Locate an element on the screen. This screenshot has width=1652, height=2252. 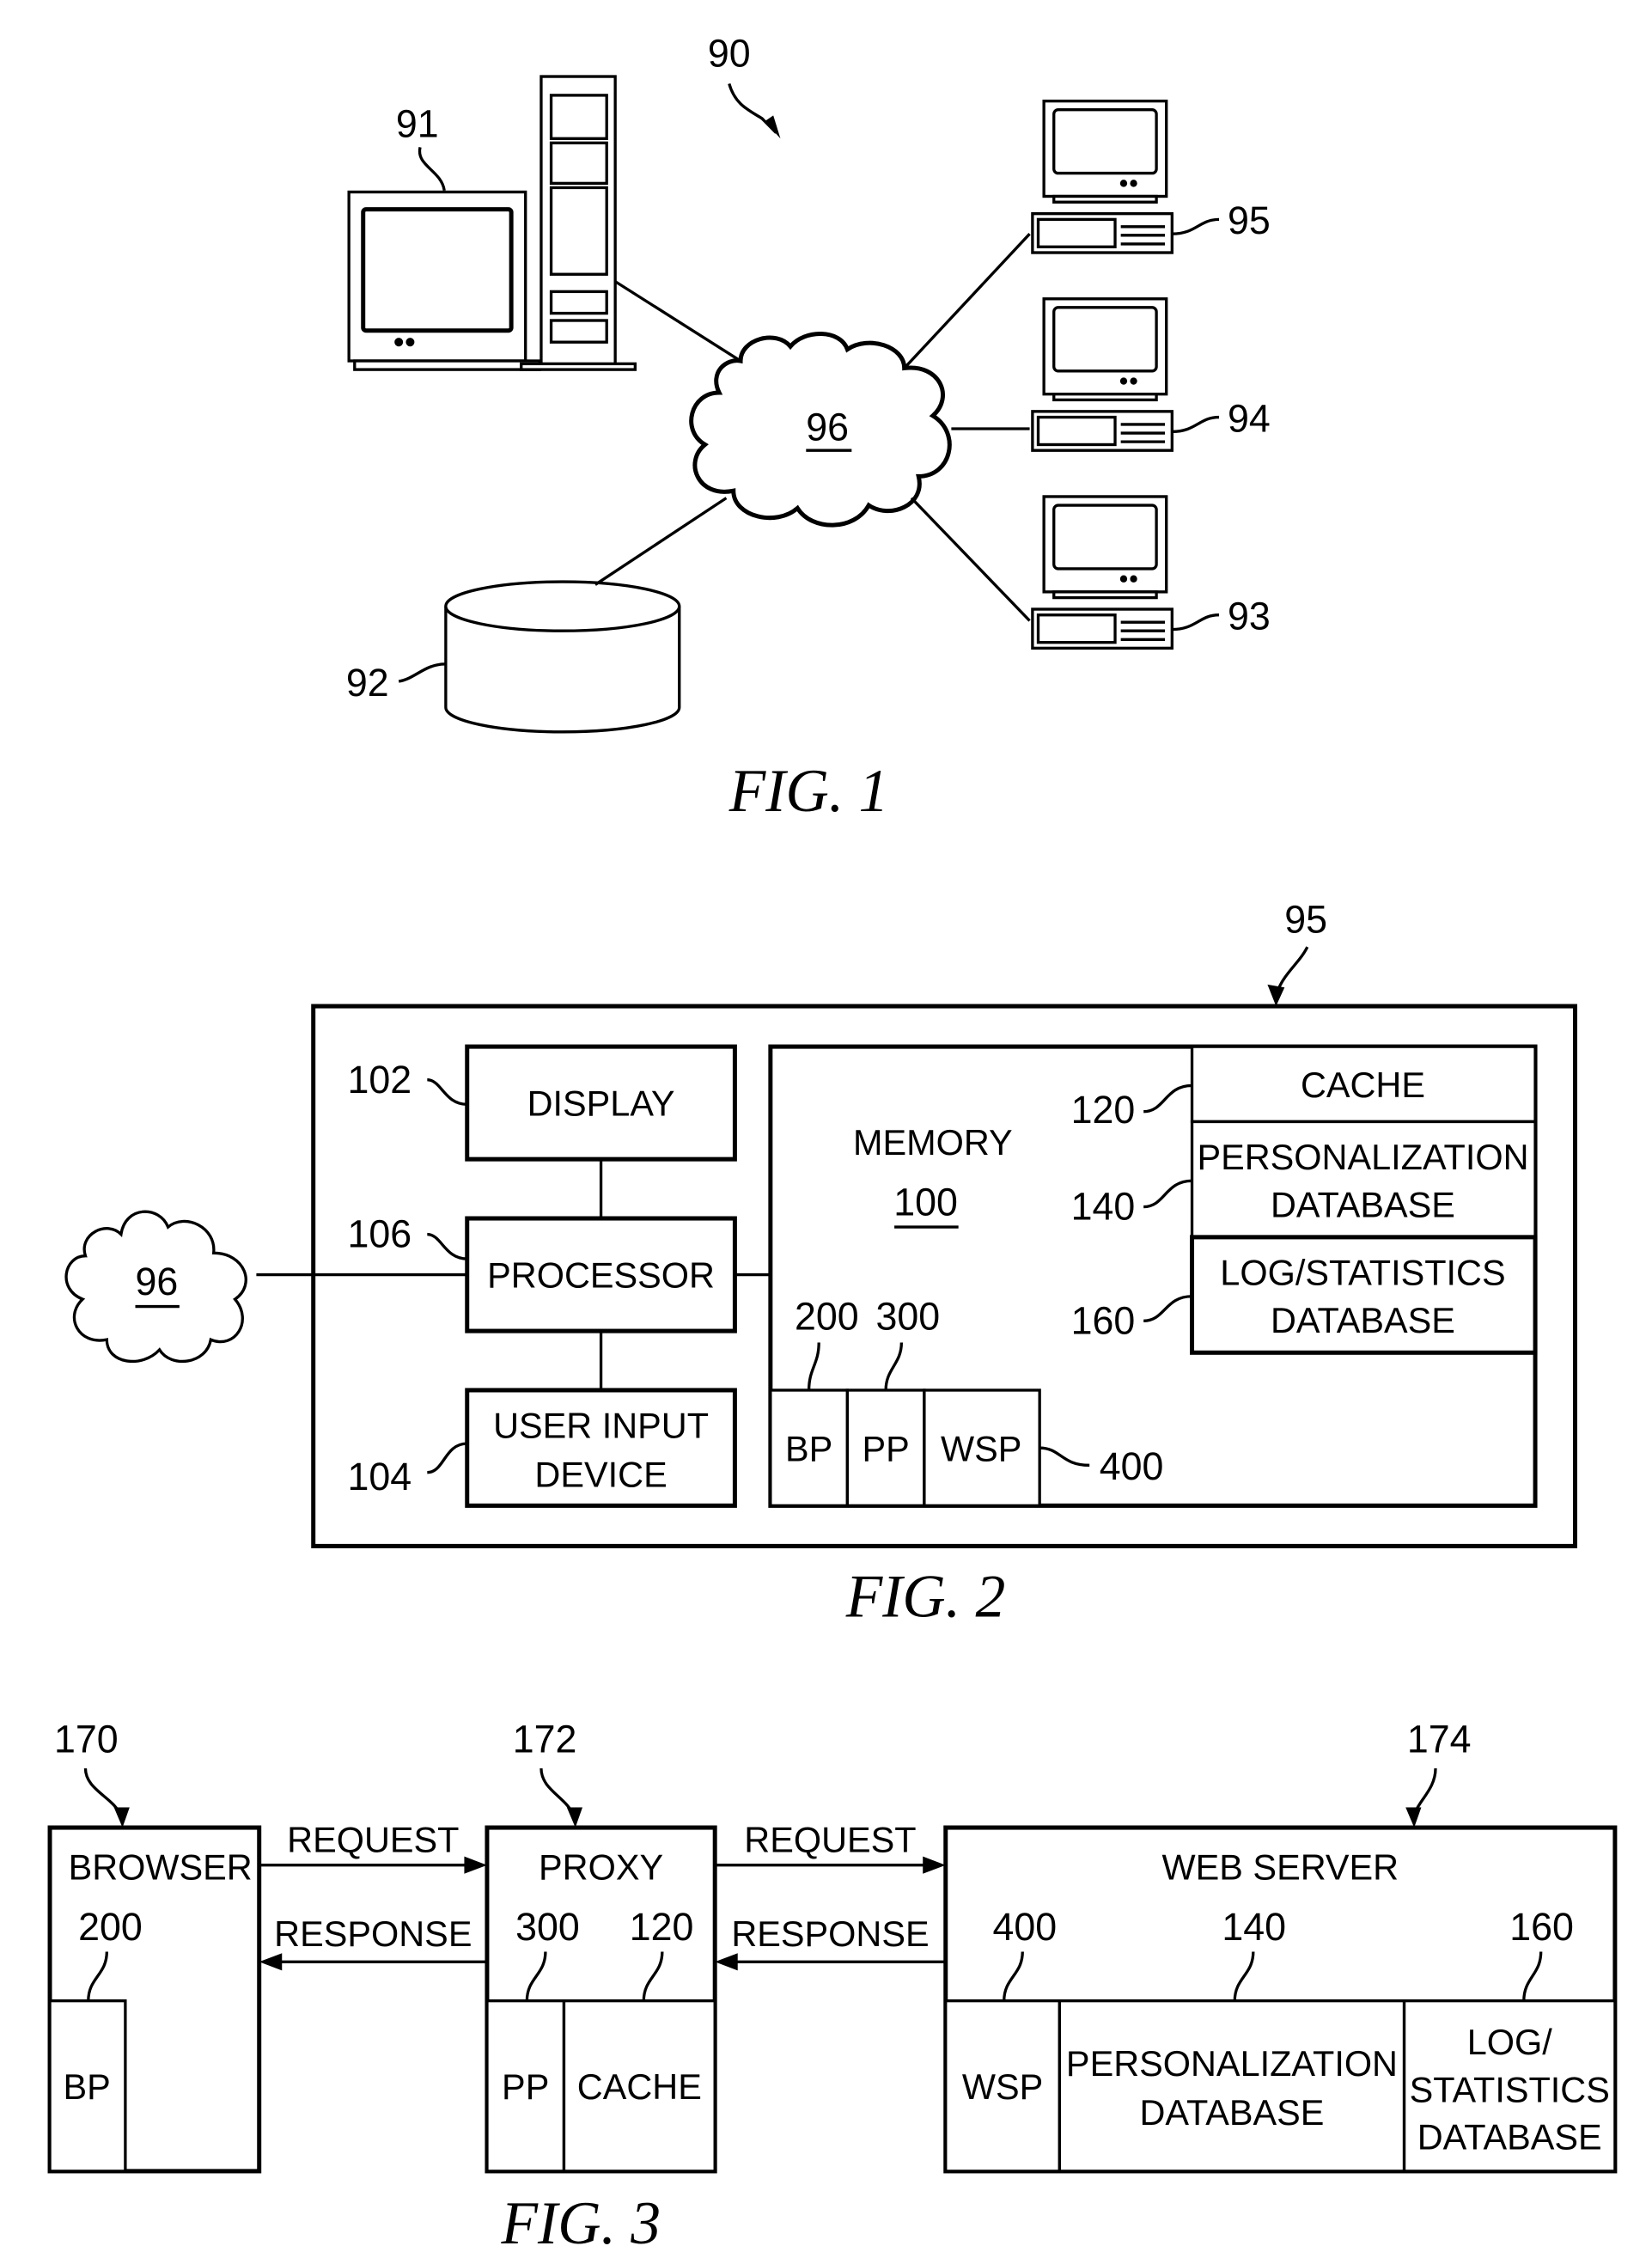
web-server-label: WEB SERVER is located at coordinates (1280, 1866).